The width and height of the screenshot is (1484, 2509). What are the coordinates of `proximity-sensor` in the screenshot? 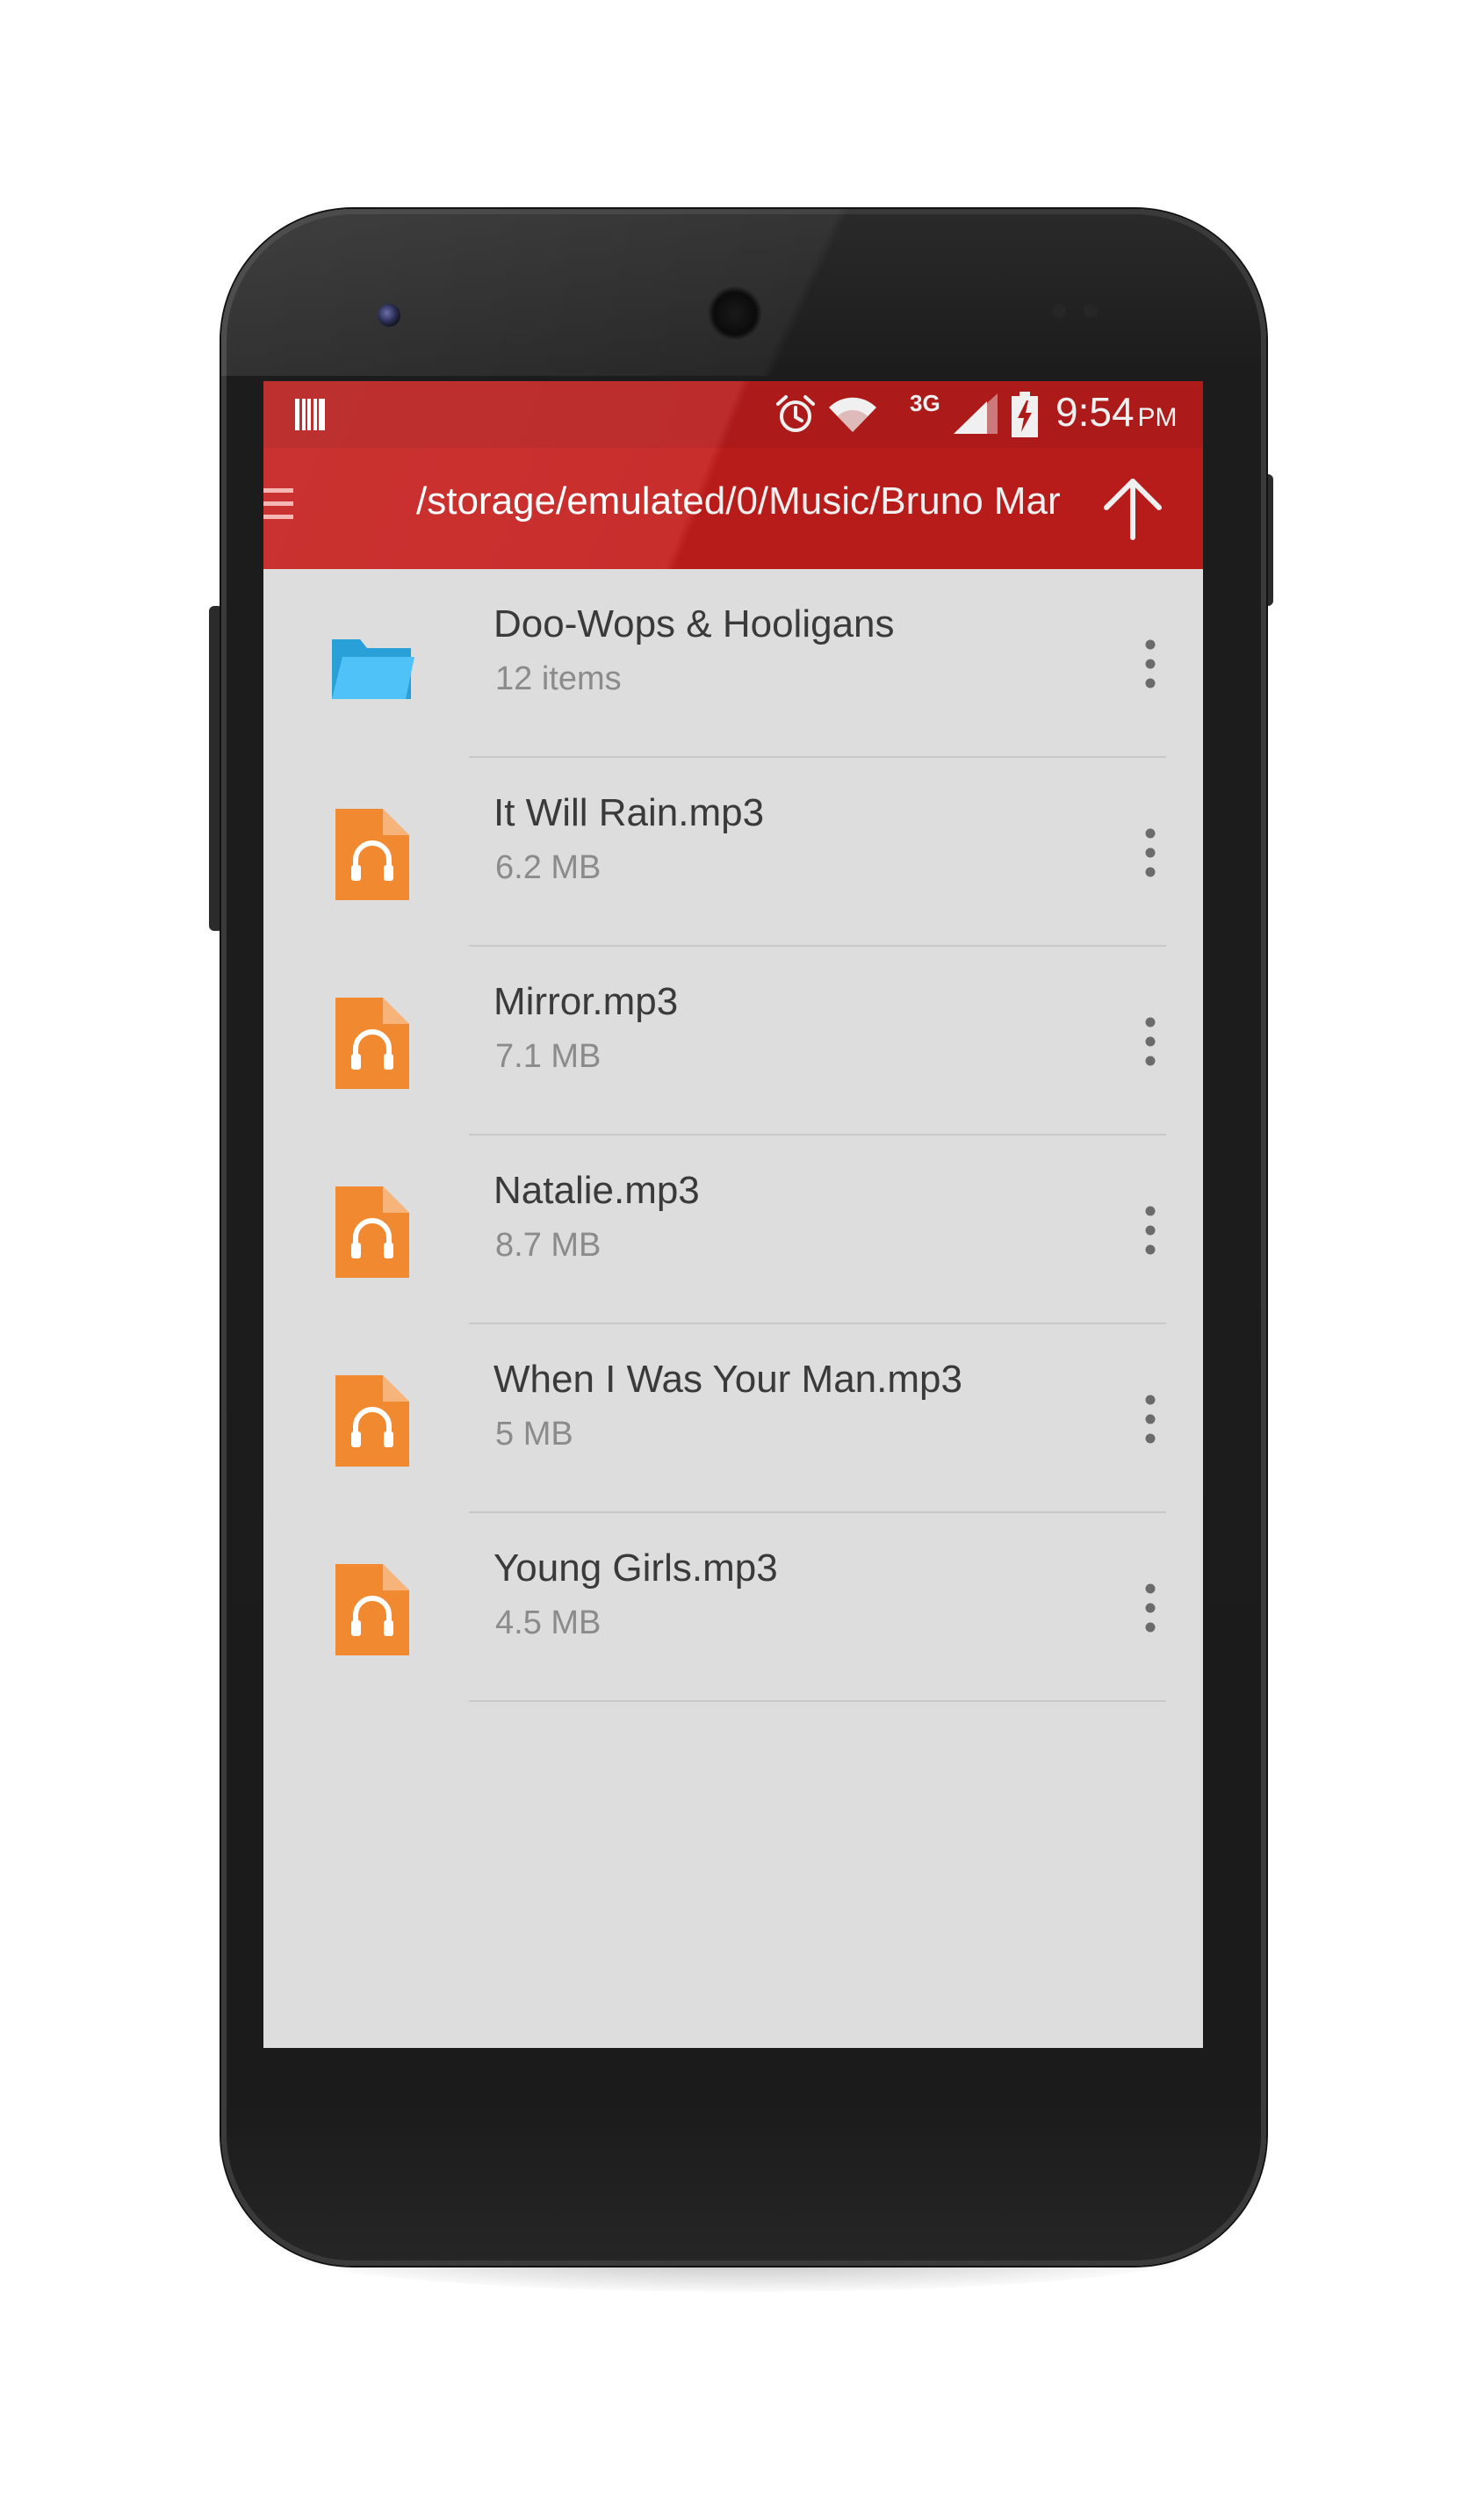 It's located at (1059, 311).